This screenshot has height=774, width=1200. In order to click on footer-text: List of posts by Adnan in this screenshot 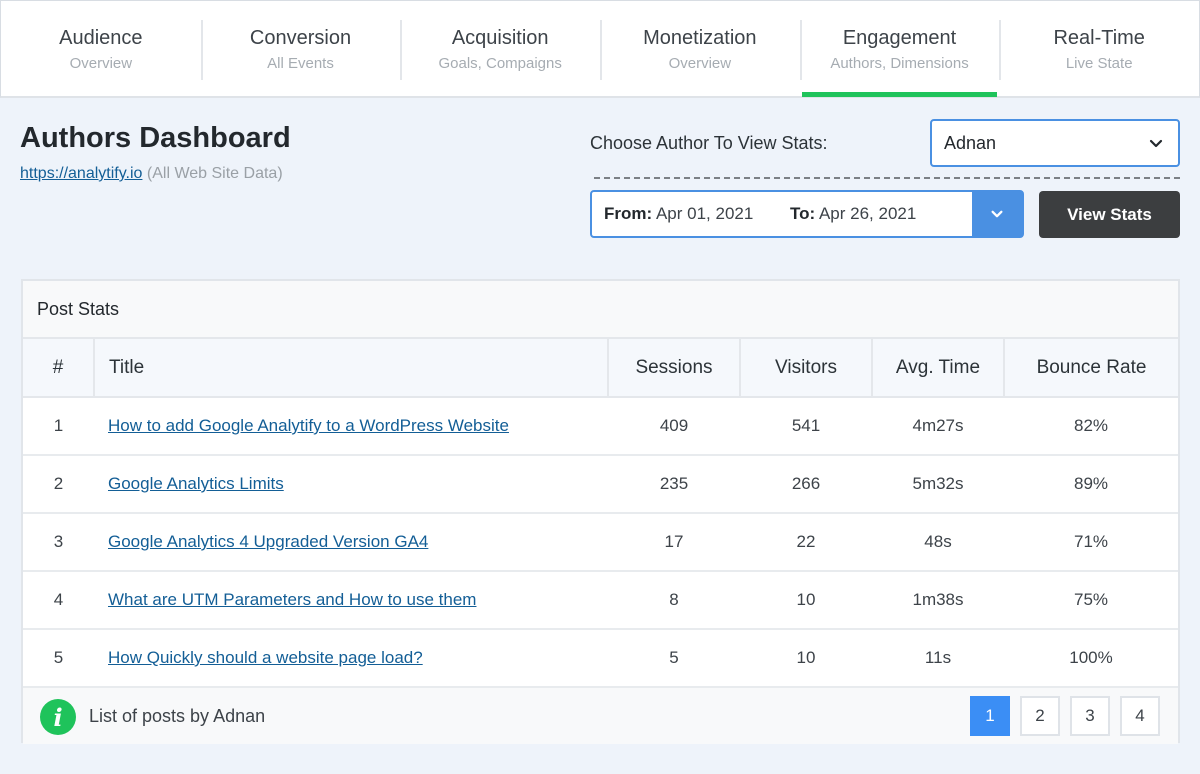, I will do `click(177, 716)`.